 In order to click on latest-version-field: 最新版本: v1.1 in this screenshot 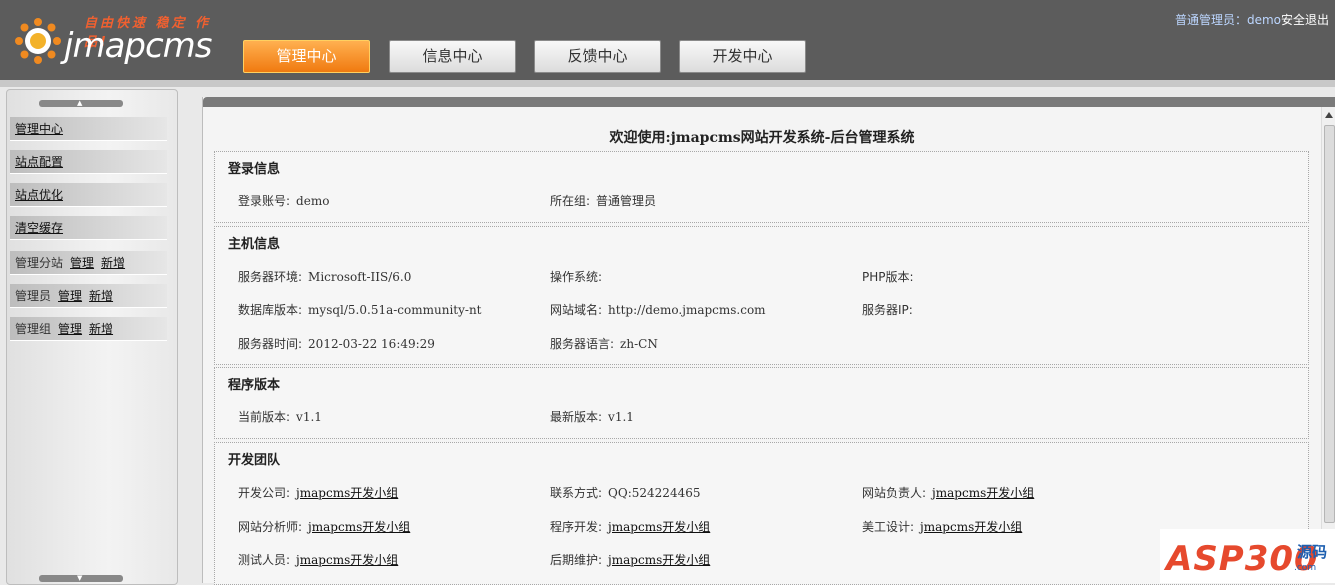, I will do `click(592, 416)`.